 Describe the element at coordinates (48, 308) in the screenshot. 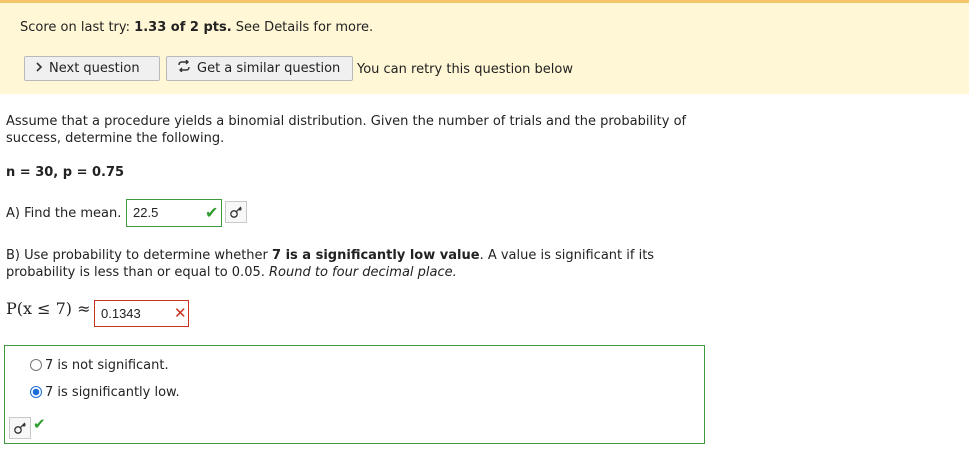

I see `probability-expression: P(x ≤ 7) ≈` at that location.